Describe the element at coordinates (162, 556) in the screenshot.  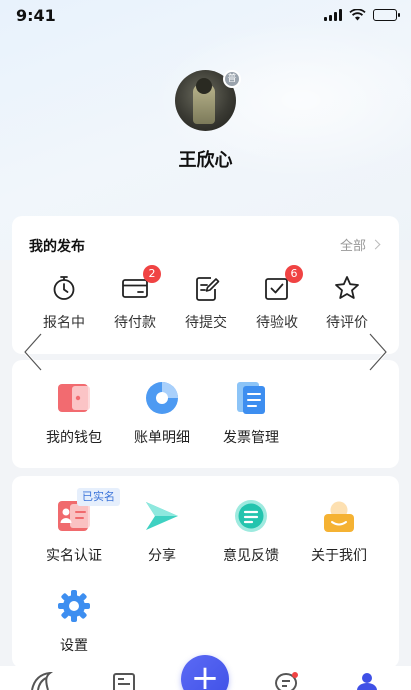
I see `share-label: 分享` at that location.